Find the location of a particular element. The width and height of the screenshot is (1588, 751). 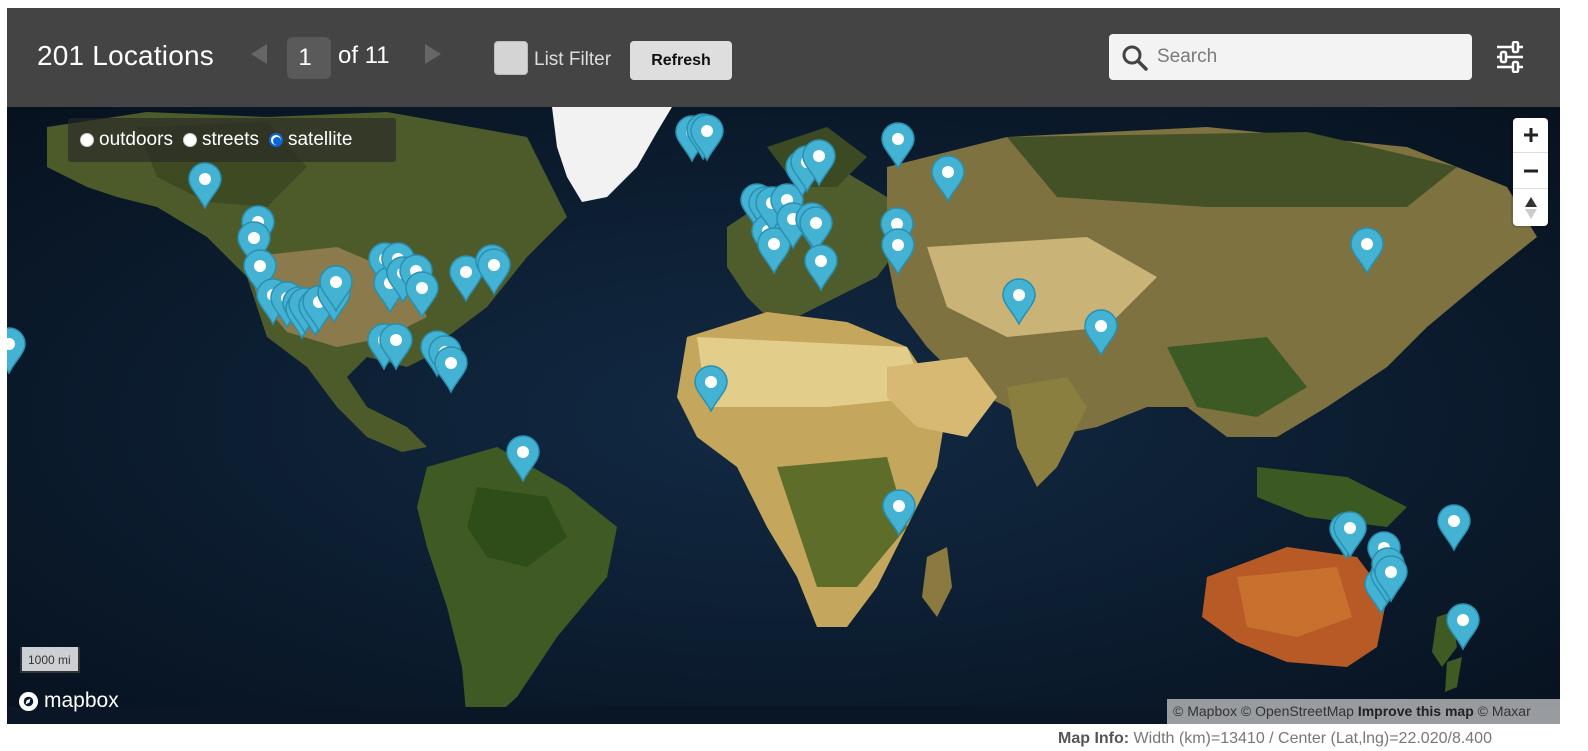

zoom-in-button is located at coordinates (1530, 135).